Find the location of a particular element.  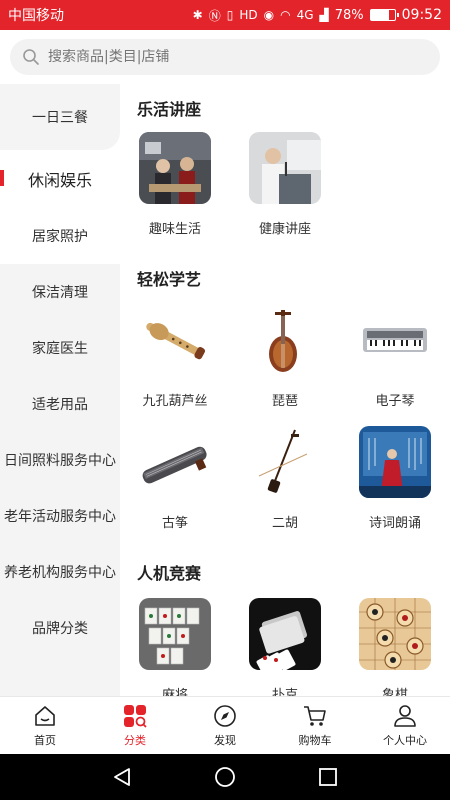

guzheng-image is located at coordinates (175, 462).